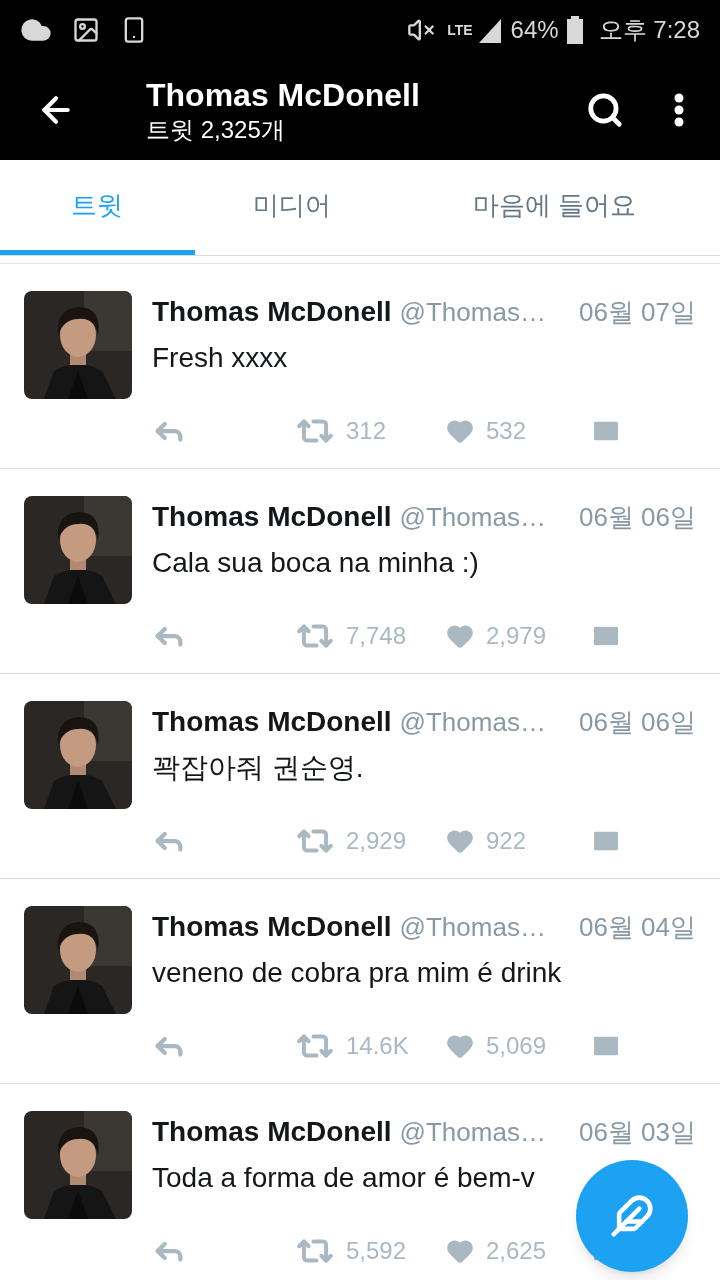 The width and height of the screenshot is (720, 1280). Describe the element at coordinates (496, 636) in the screenshot. I see `like-button: 2,979` at that location.